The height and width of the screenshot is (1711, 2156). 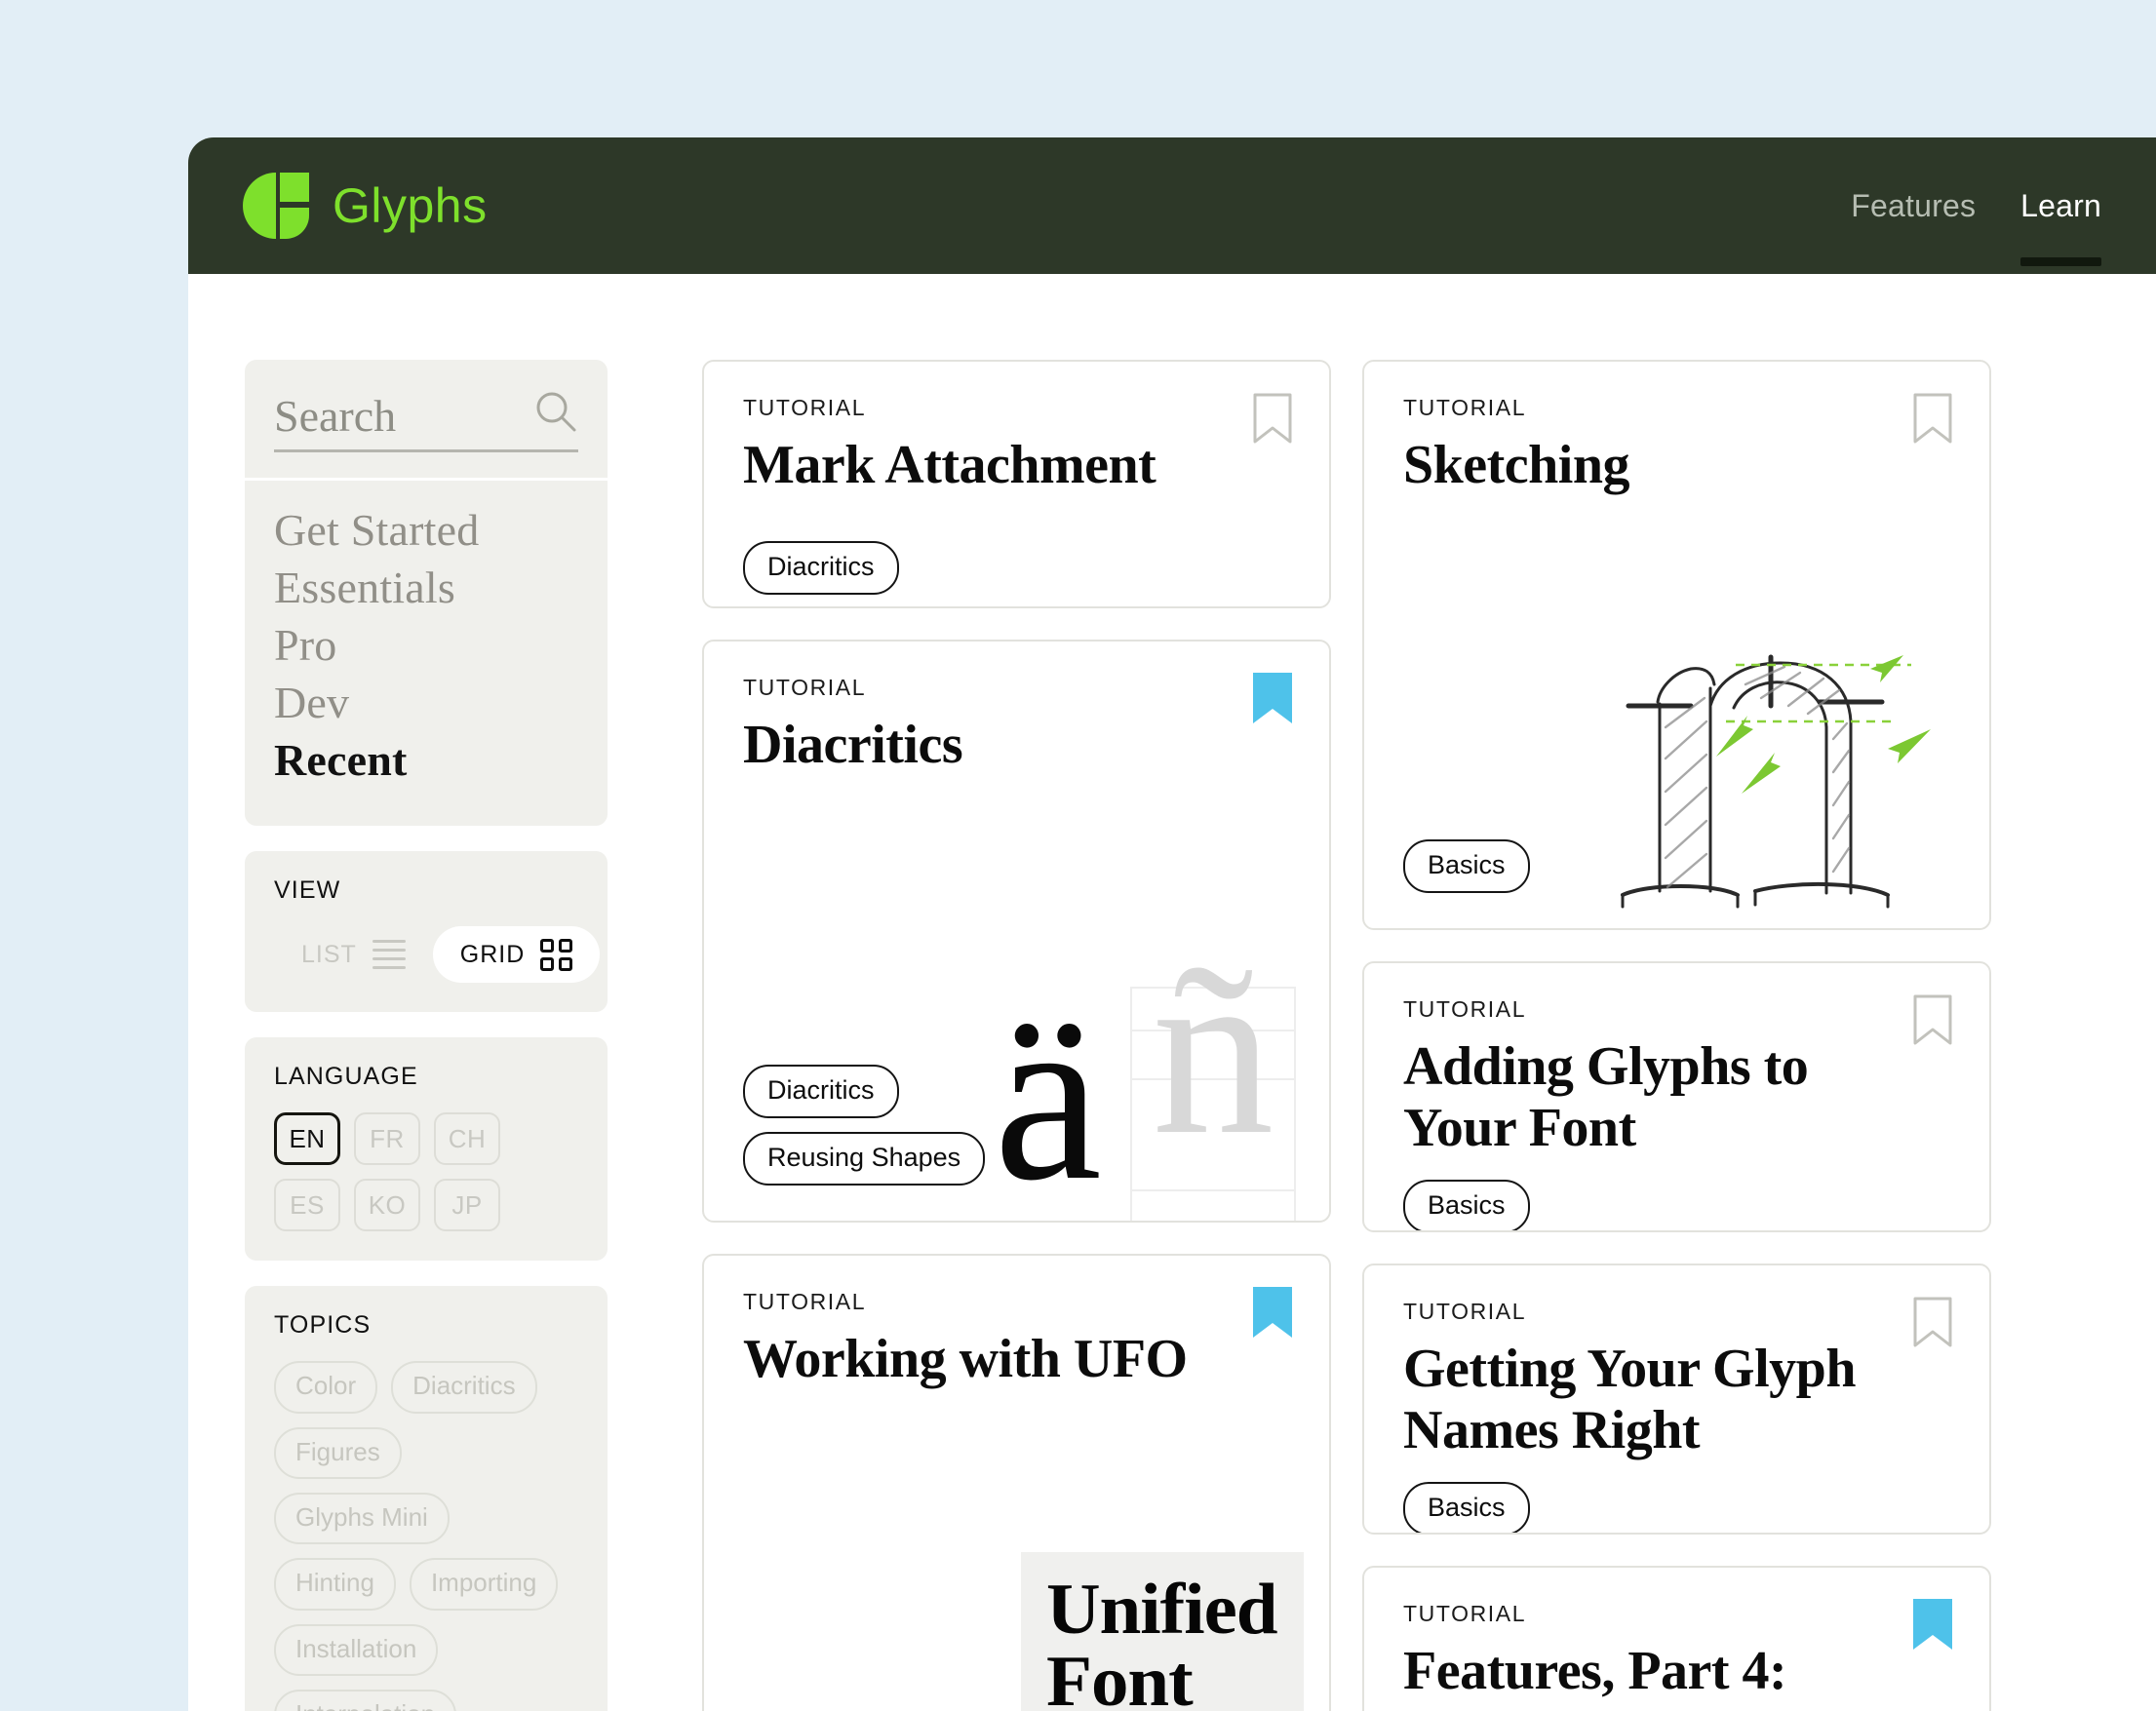 I want to click on sidebar-item-dev: Dev, so click(x=426, y=703).